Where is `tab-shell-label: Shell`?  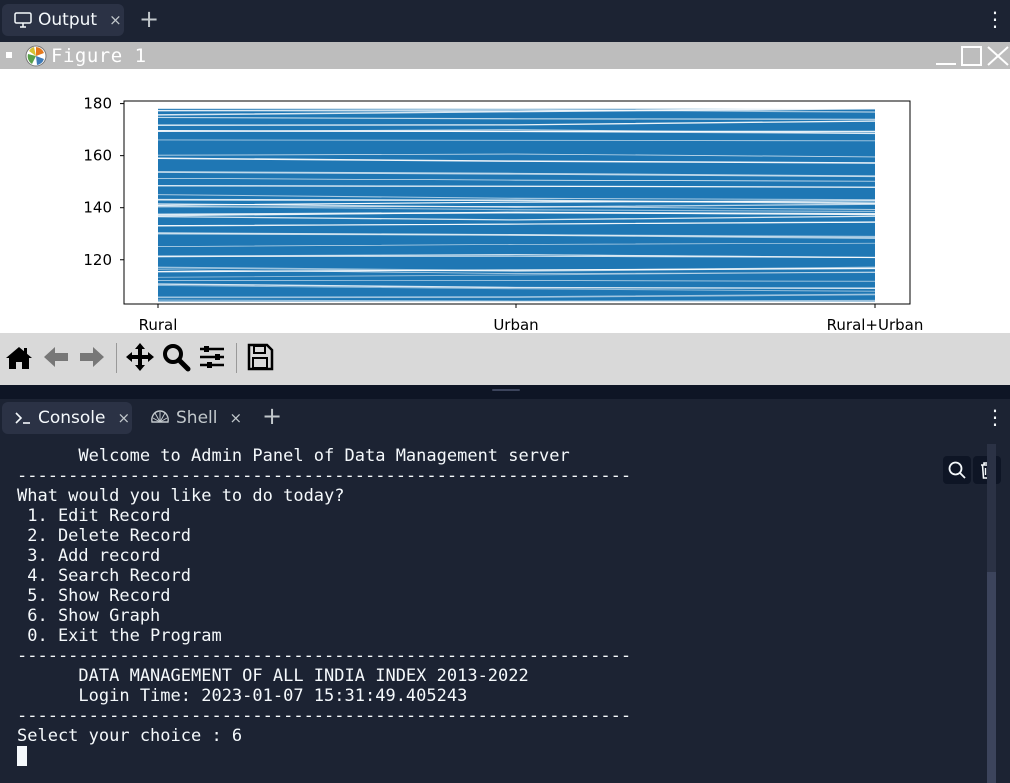 tab-shell-label: Shell is located at coordinates (197, 418).